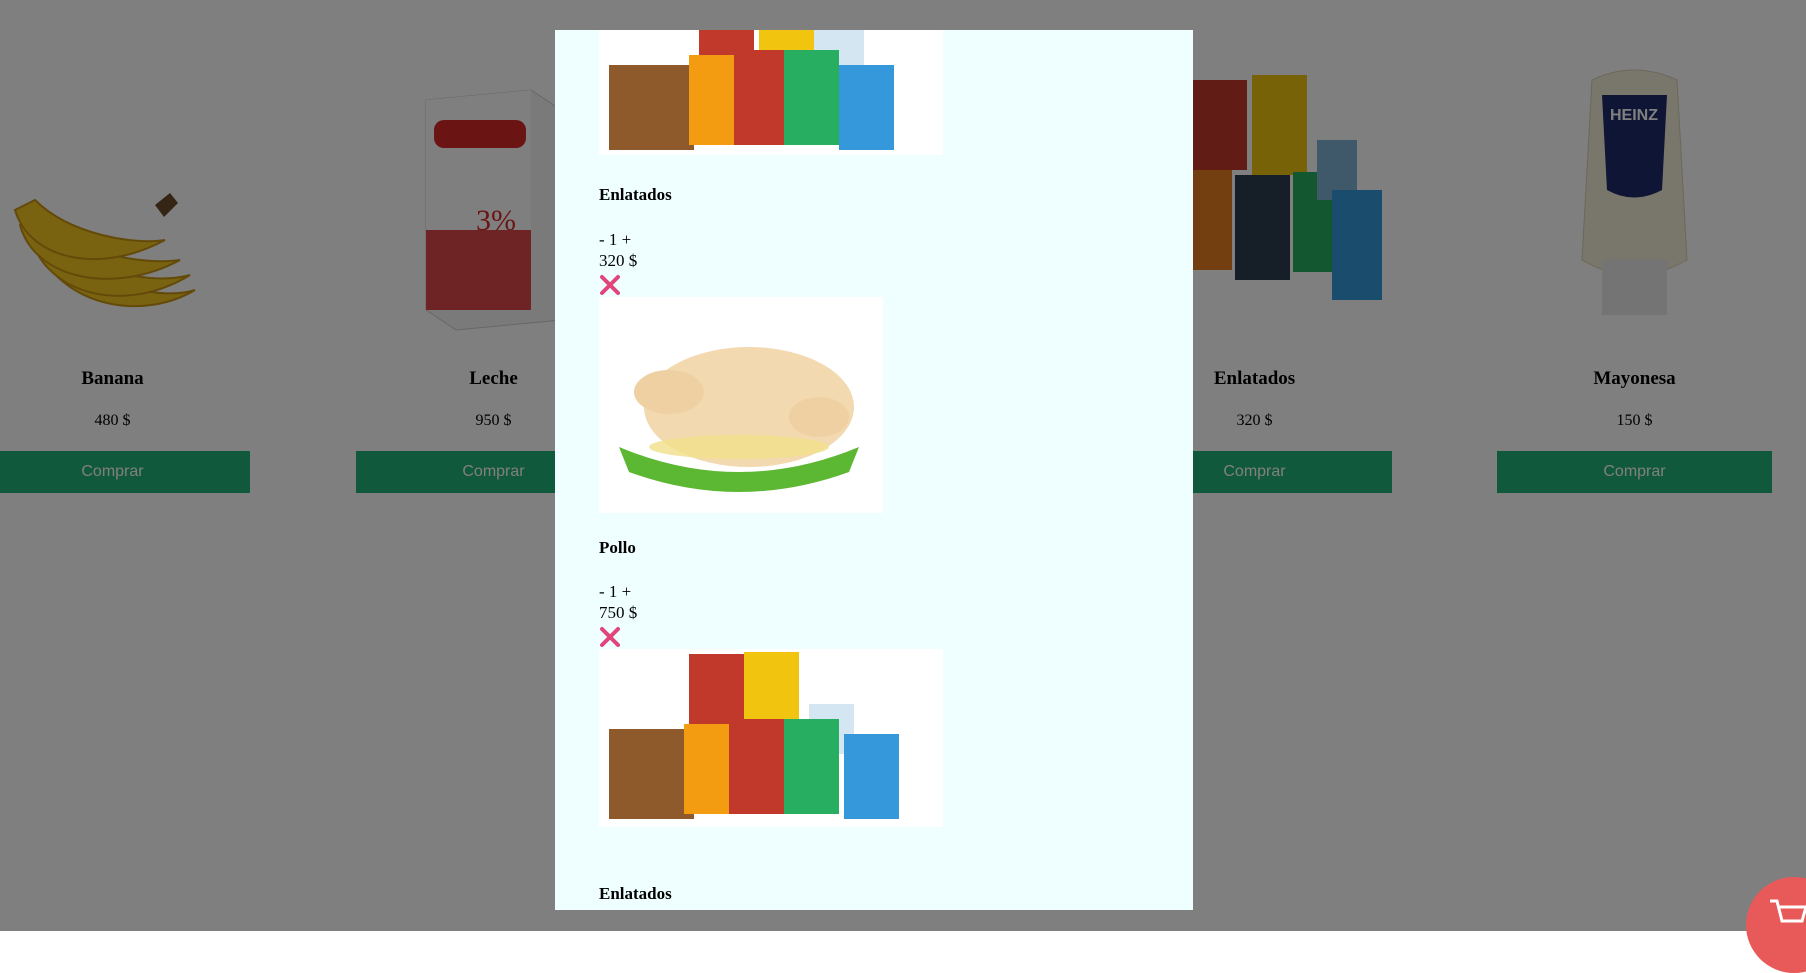 The image size is (1806, 973). I want to click on cart-item-name: Pollo, so click(617, 547).